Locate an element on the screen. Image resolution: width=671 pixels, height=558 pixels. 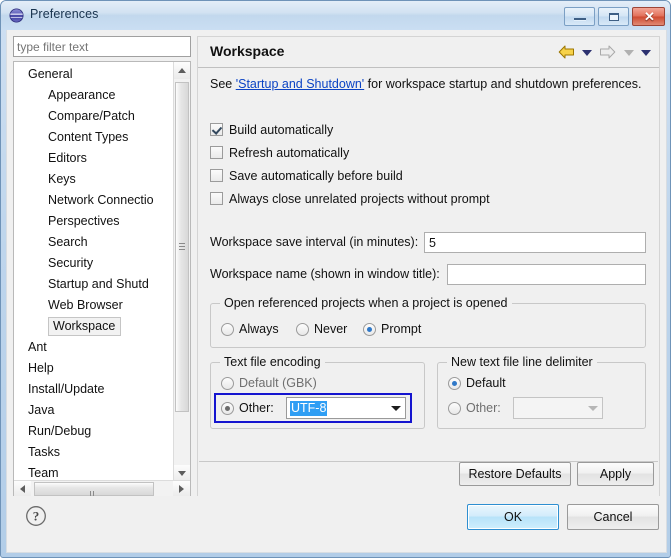
description-prefix: See is located at coordinates (223, 84).